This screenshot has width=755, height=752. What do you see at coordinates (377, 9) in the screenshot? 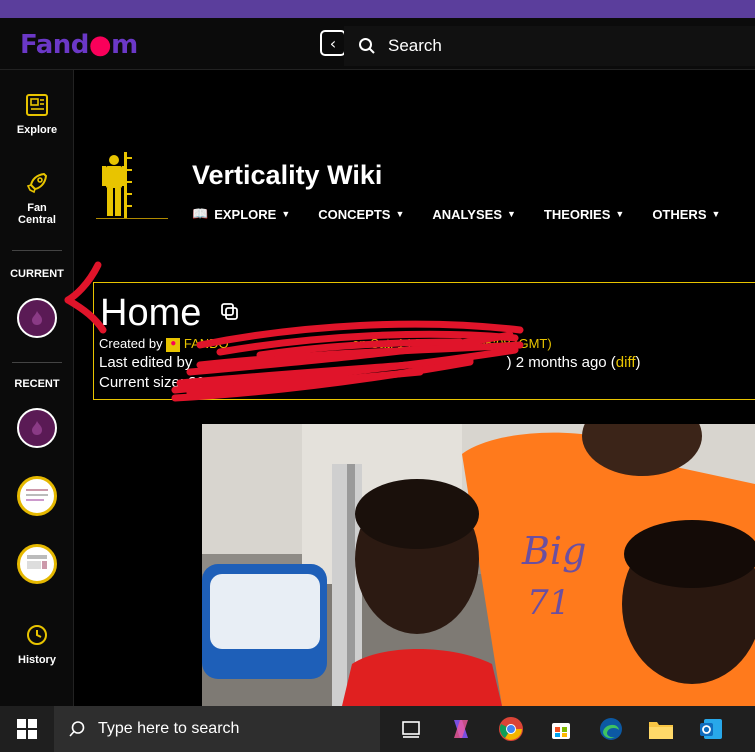
I see `browser-tab-strip` at bounding box center [377, 9].